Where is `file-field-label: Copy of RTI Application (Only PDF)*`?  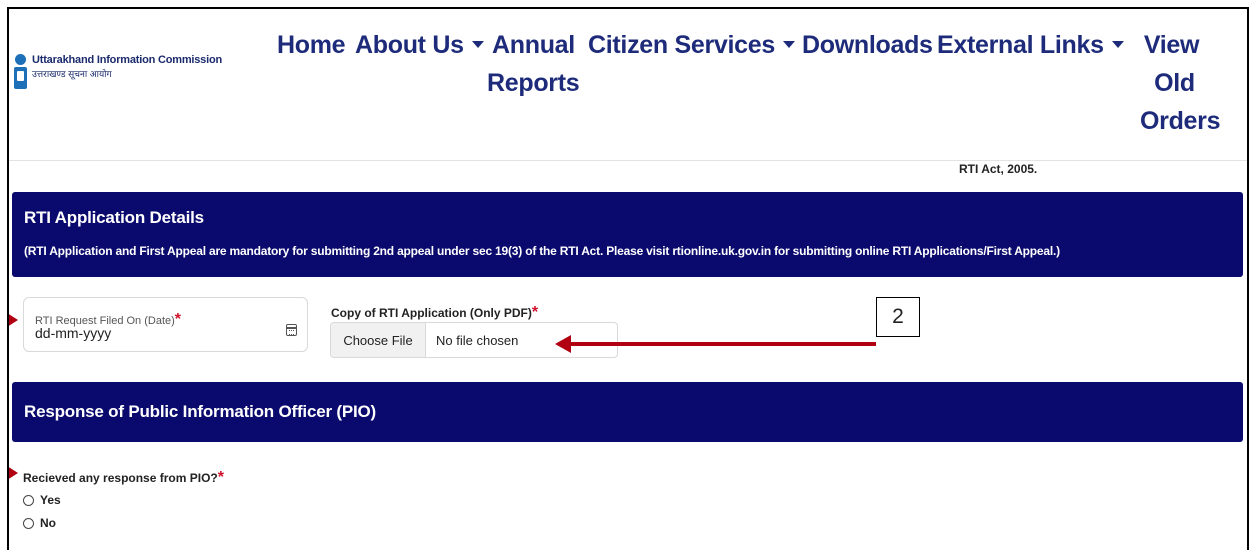
file-field-label: Copy of RTI Application (Only PDF)* is located at coordinates (434, 313).